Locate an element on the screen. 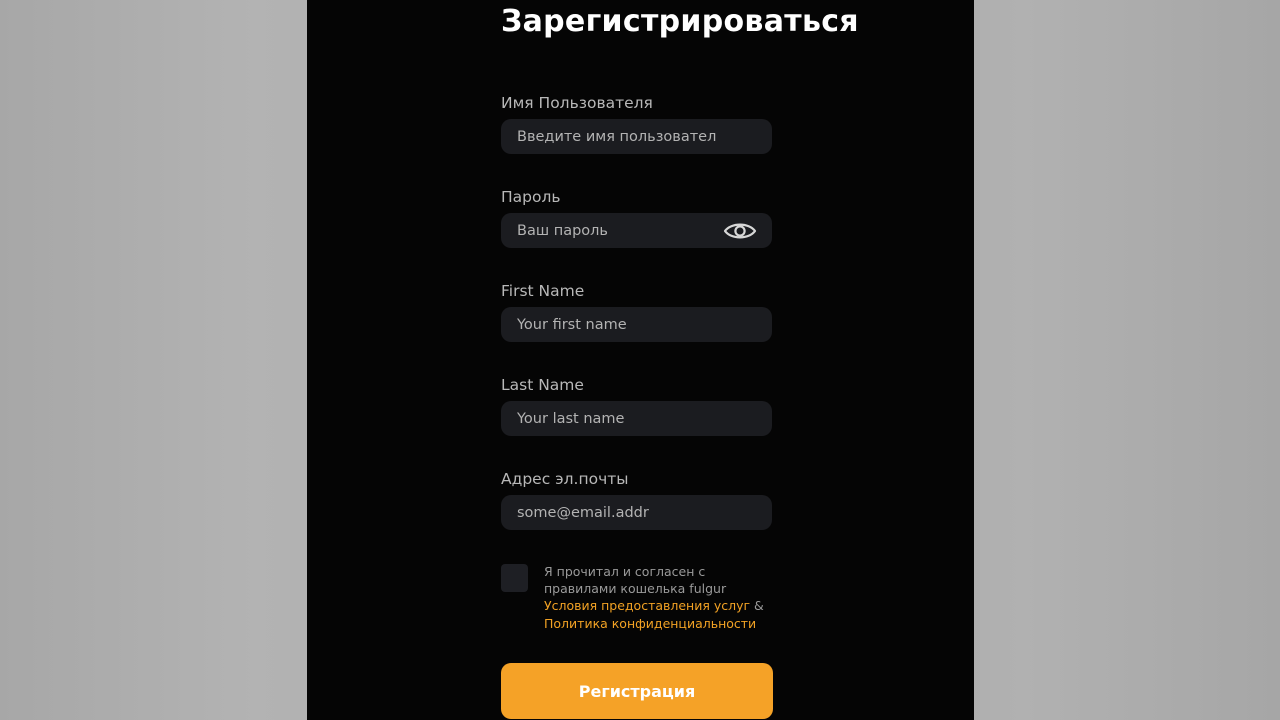  last-name-field-container is located at coordinates (636, 418).